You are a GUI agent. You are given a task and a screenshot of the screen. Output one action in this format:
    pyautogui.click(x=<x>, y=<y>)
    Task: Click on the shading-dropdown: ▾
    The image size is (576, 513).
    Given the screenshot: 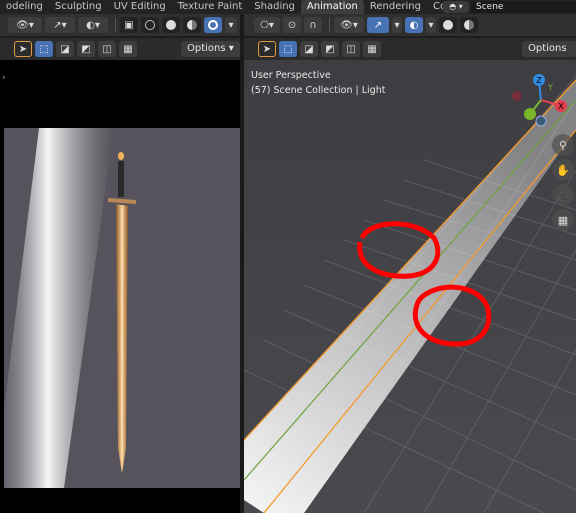 What is the action you would take?
    pyautogui.click(x=231, y=25)
    